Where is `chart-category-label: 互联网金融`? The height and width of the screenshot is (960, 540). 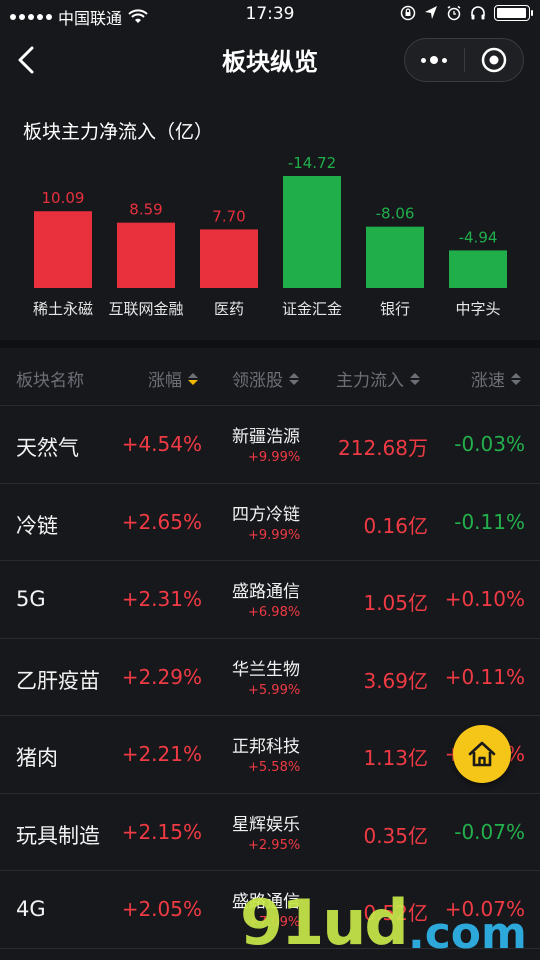 chart-category-label: 互联网金融 is located at coordinates (145, 309).